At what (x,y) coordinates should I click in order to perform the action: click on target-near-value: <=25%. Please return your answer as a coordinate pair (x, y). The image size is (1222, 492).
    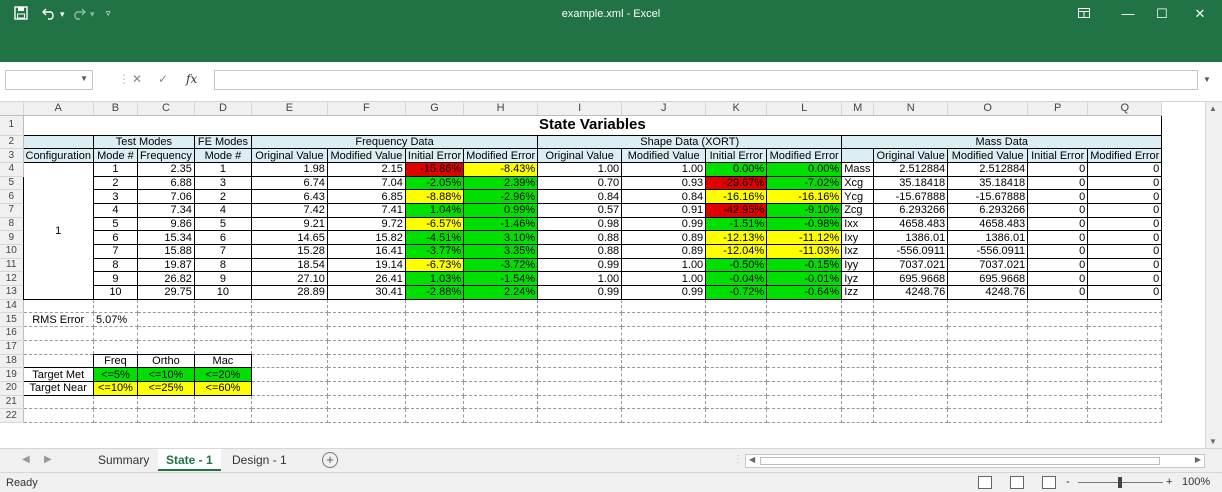
    Looking at the image, I should click on (165, 388).